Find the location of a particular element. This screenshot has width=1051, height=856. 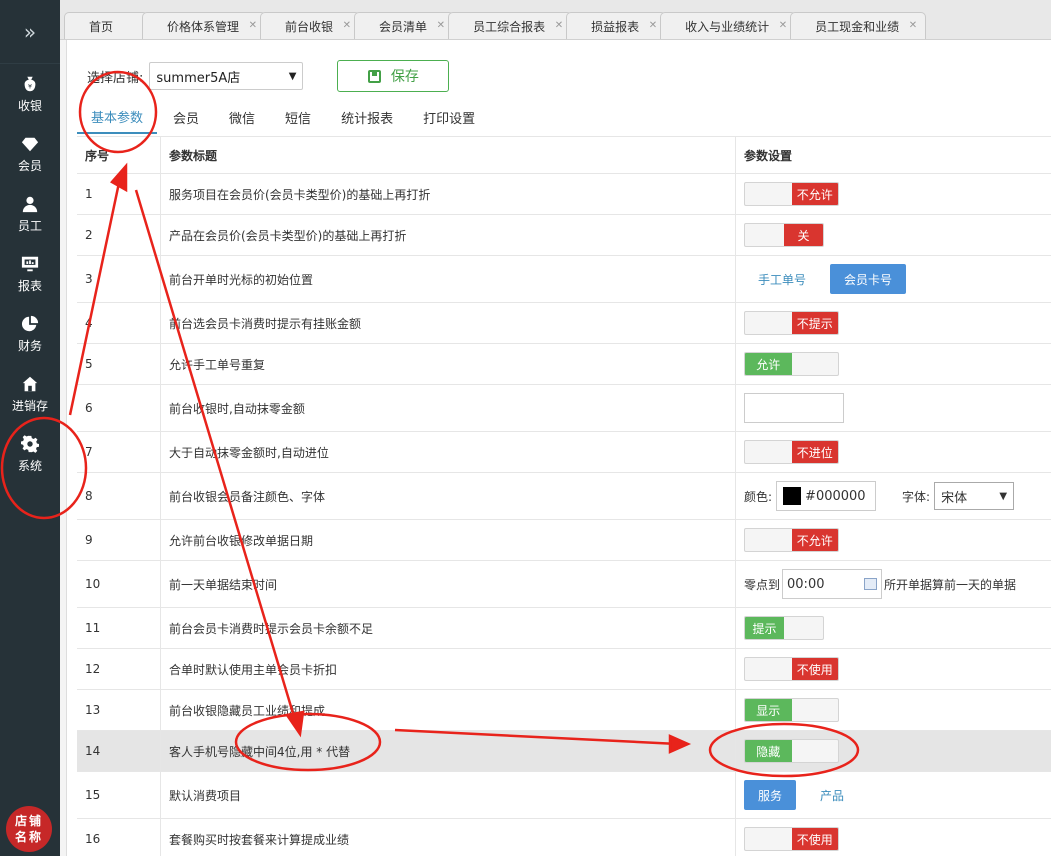

end-time-input: 00:00 is located at coordinates (832, 584).